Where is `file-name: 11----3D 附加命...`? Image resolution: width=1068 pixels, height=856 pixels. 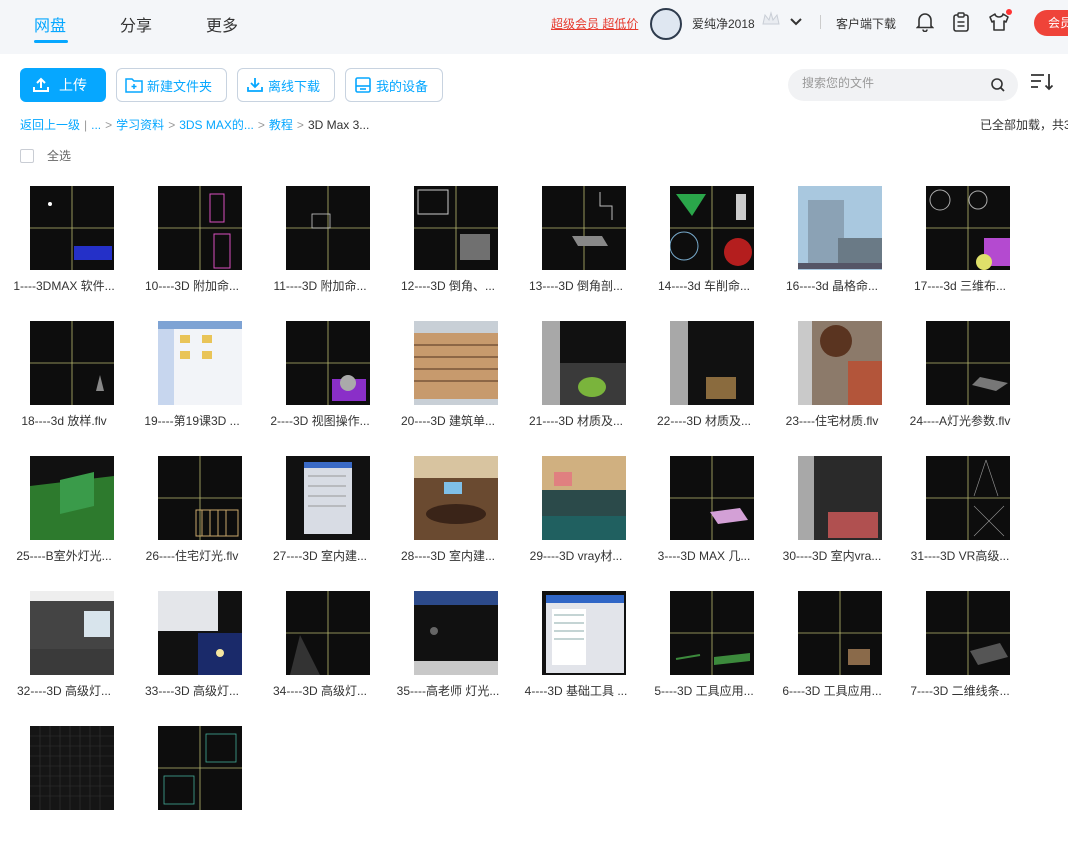
file-name: 11----3D 附加命... is located at coordinates (320, 285).